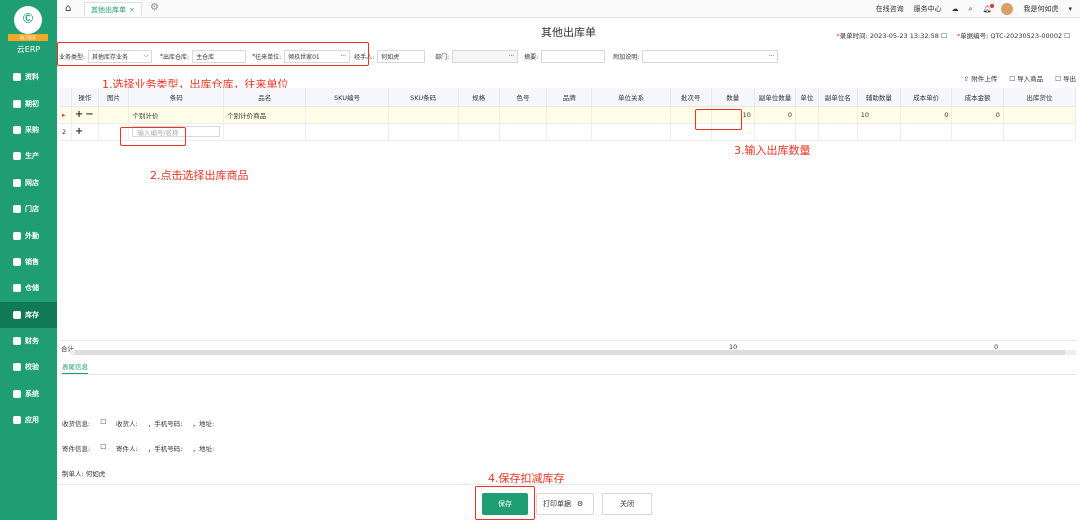  I want to click on col-spec: 规格, so click(479, 97).